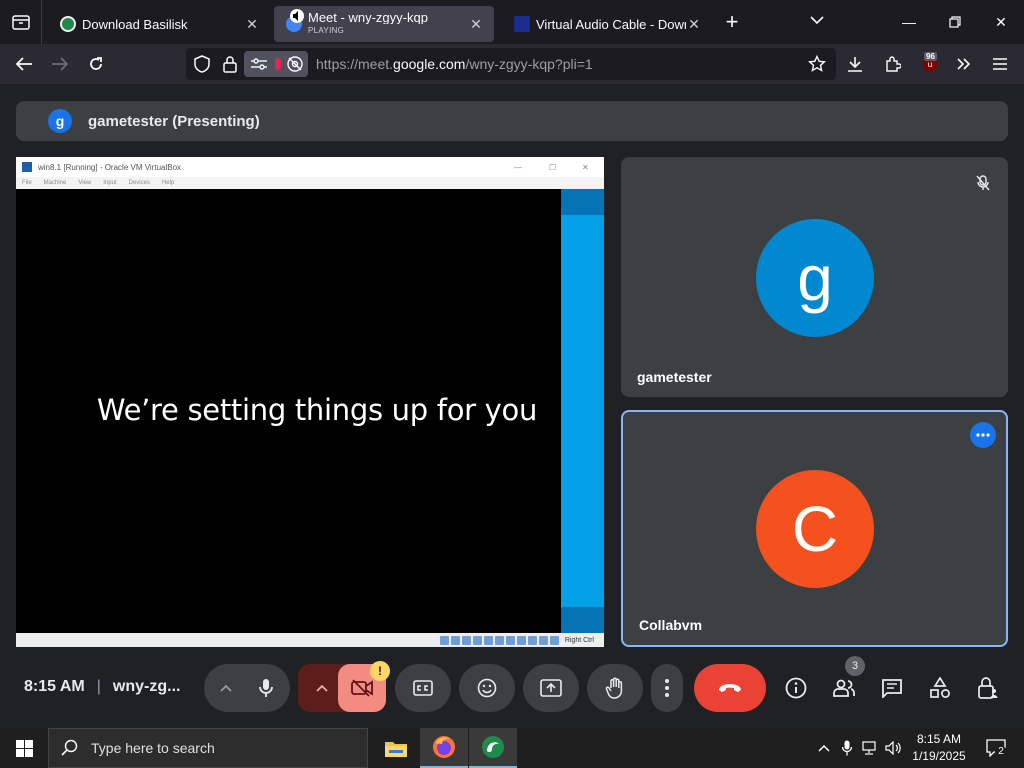  I want to click on participant-tile-collabvm: C Collabvm, so click(814, 528).